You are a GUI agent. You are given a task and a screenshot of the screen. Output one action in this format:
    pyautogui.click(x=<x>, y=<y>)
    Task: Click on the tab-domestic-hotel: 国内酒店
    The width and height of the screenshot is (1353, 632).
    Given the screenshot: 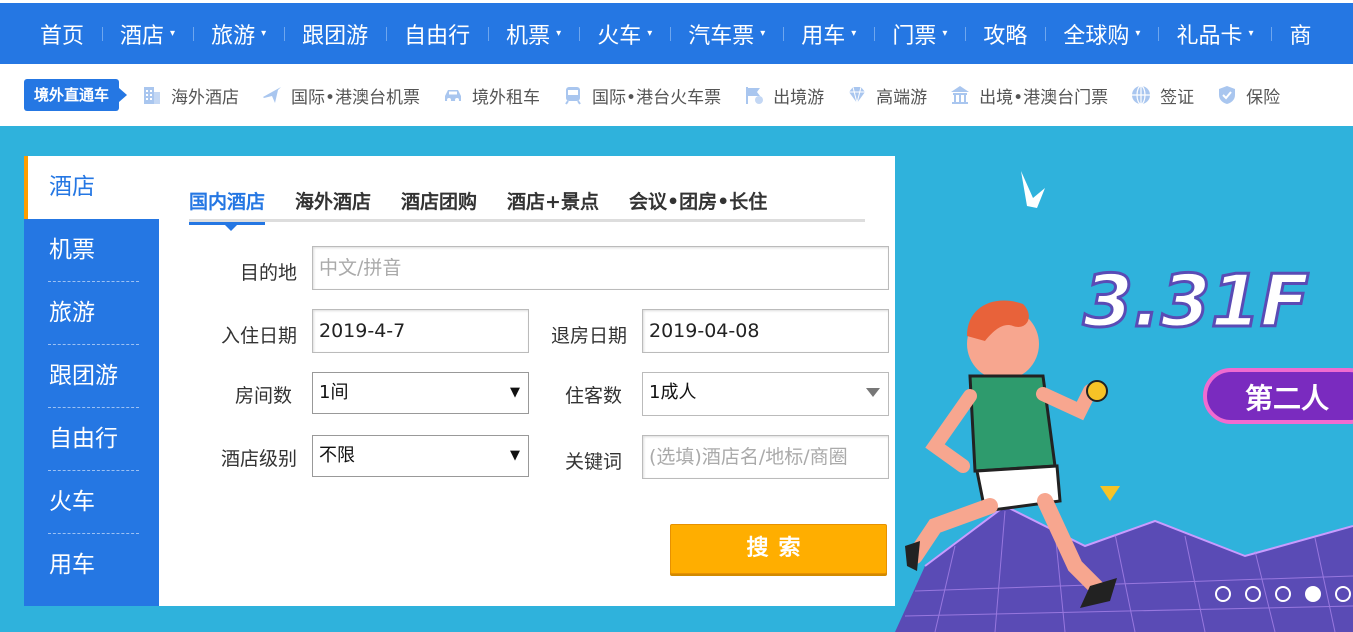 What is the action you would take?
    pyautogui.click(x=227, y=208)
    